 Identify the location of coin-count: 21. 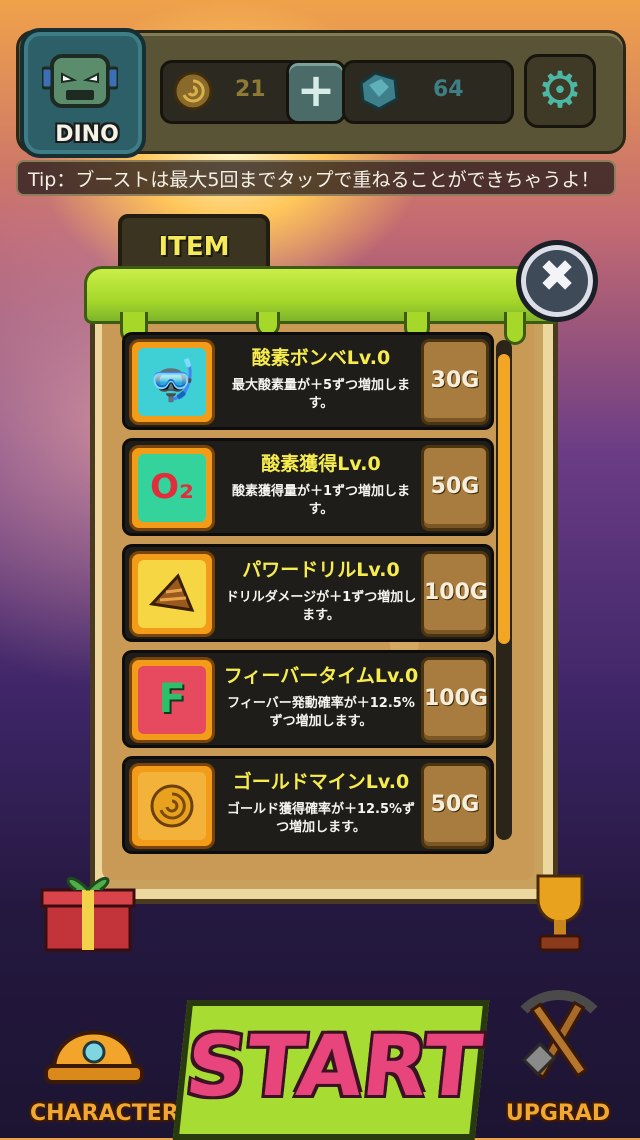
(250, 89).